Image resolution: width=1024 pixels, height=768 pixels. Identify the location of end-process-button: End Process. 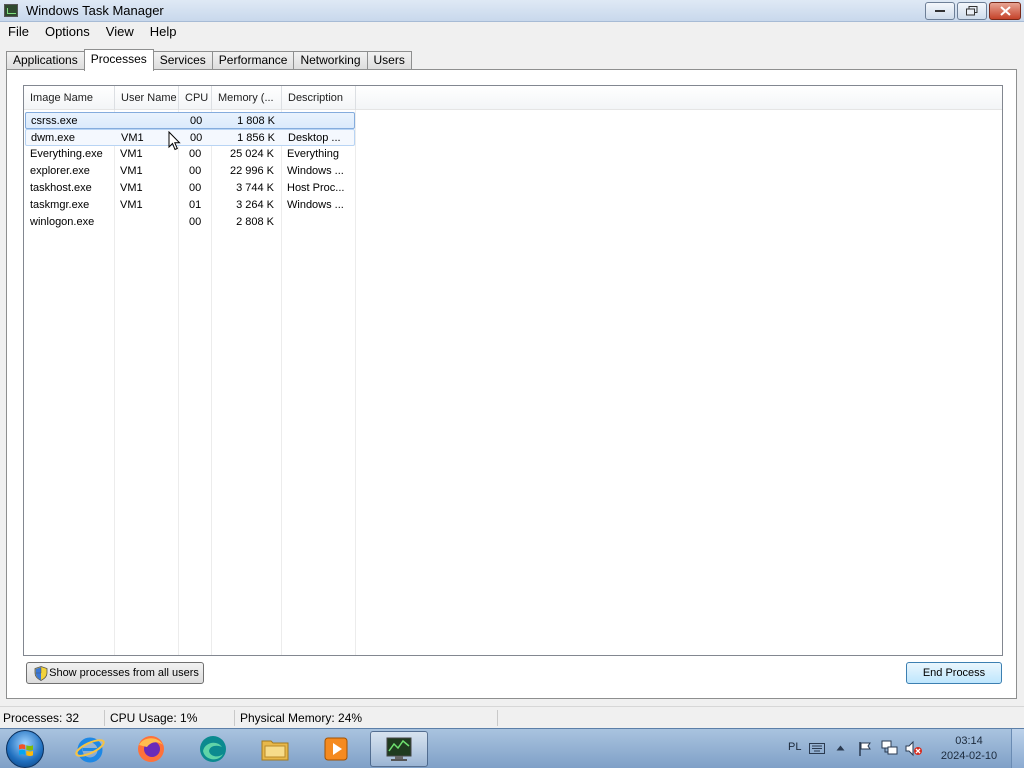
(954, 673).